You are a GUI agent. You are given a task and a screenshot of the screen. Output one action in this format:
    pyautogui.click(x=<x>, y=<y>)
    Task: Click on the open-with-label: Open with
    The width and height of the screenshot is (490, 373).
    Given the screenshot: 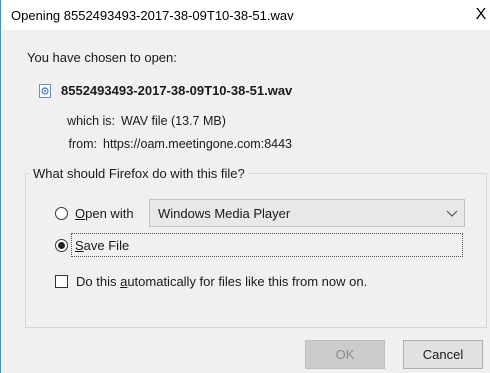 What is the action you would take?
    pyautogui.click(x=104, y=213)
    